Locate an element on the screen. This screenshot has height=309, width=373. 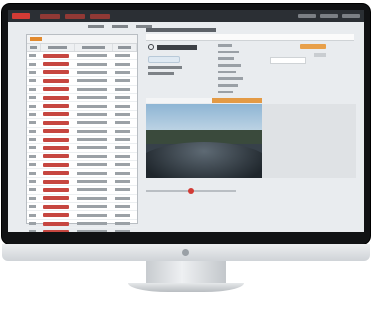
video-label is located at coordinates (237, 100).